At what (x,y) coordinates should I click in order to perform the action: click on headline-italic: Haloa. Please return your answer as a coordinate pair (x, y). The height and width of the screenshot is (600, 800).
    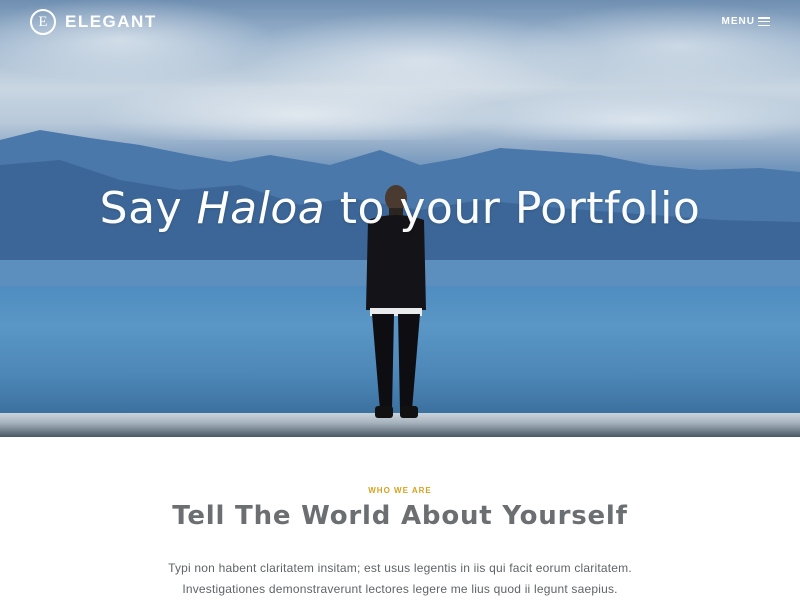
    Looking at the image, I should click on (261, 208).